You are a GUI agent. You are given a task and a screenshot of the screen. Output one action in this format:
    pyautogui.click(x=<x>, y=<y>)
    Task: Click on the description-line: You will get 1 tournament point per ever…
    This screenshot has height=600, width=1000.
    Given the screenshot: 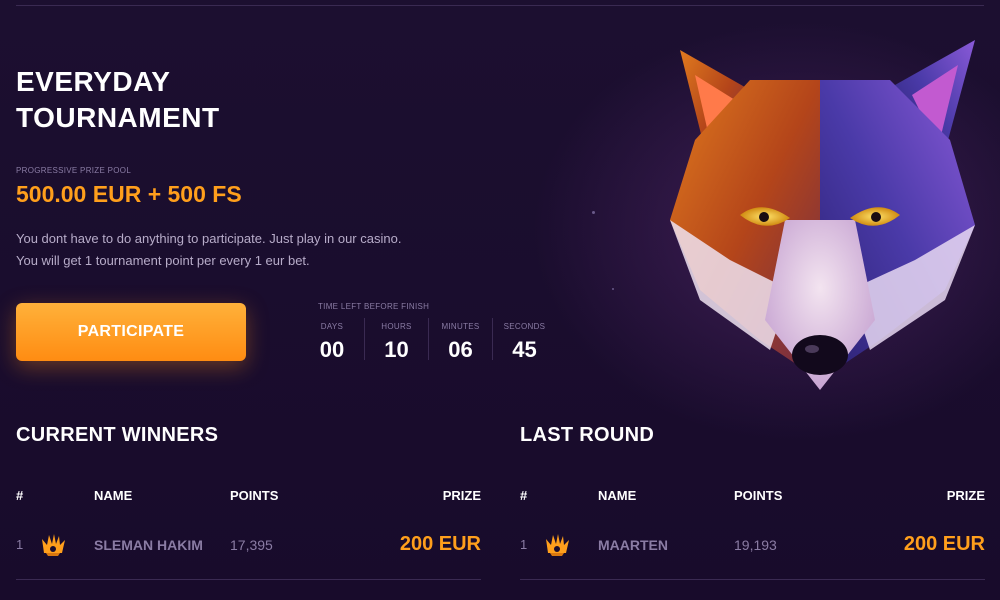 What is the action you would take?
    pyautogui.click(x=163, y=260)
    